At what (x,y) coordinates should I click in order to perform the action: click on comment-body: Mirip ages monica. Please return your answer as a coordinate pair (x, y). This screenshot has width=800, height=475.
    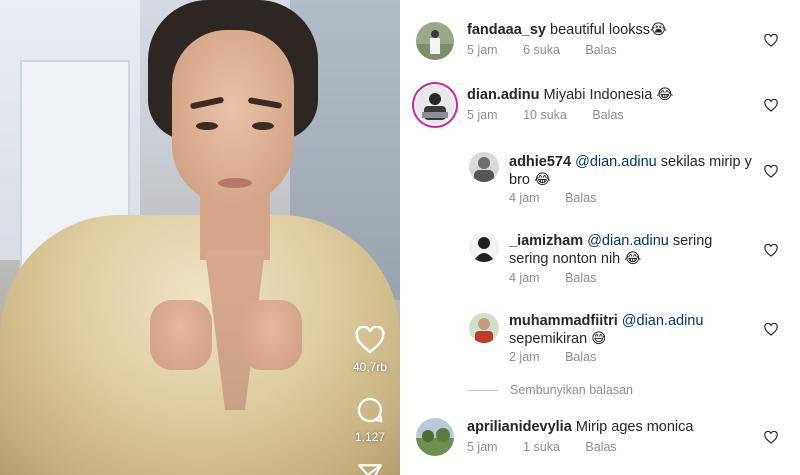
    Looking at the image, I should click on (634, 427).